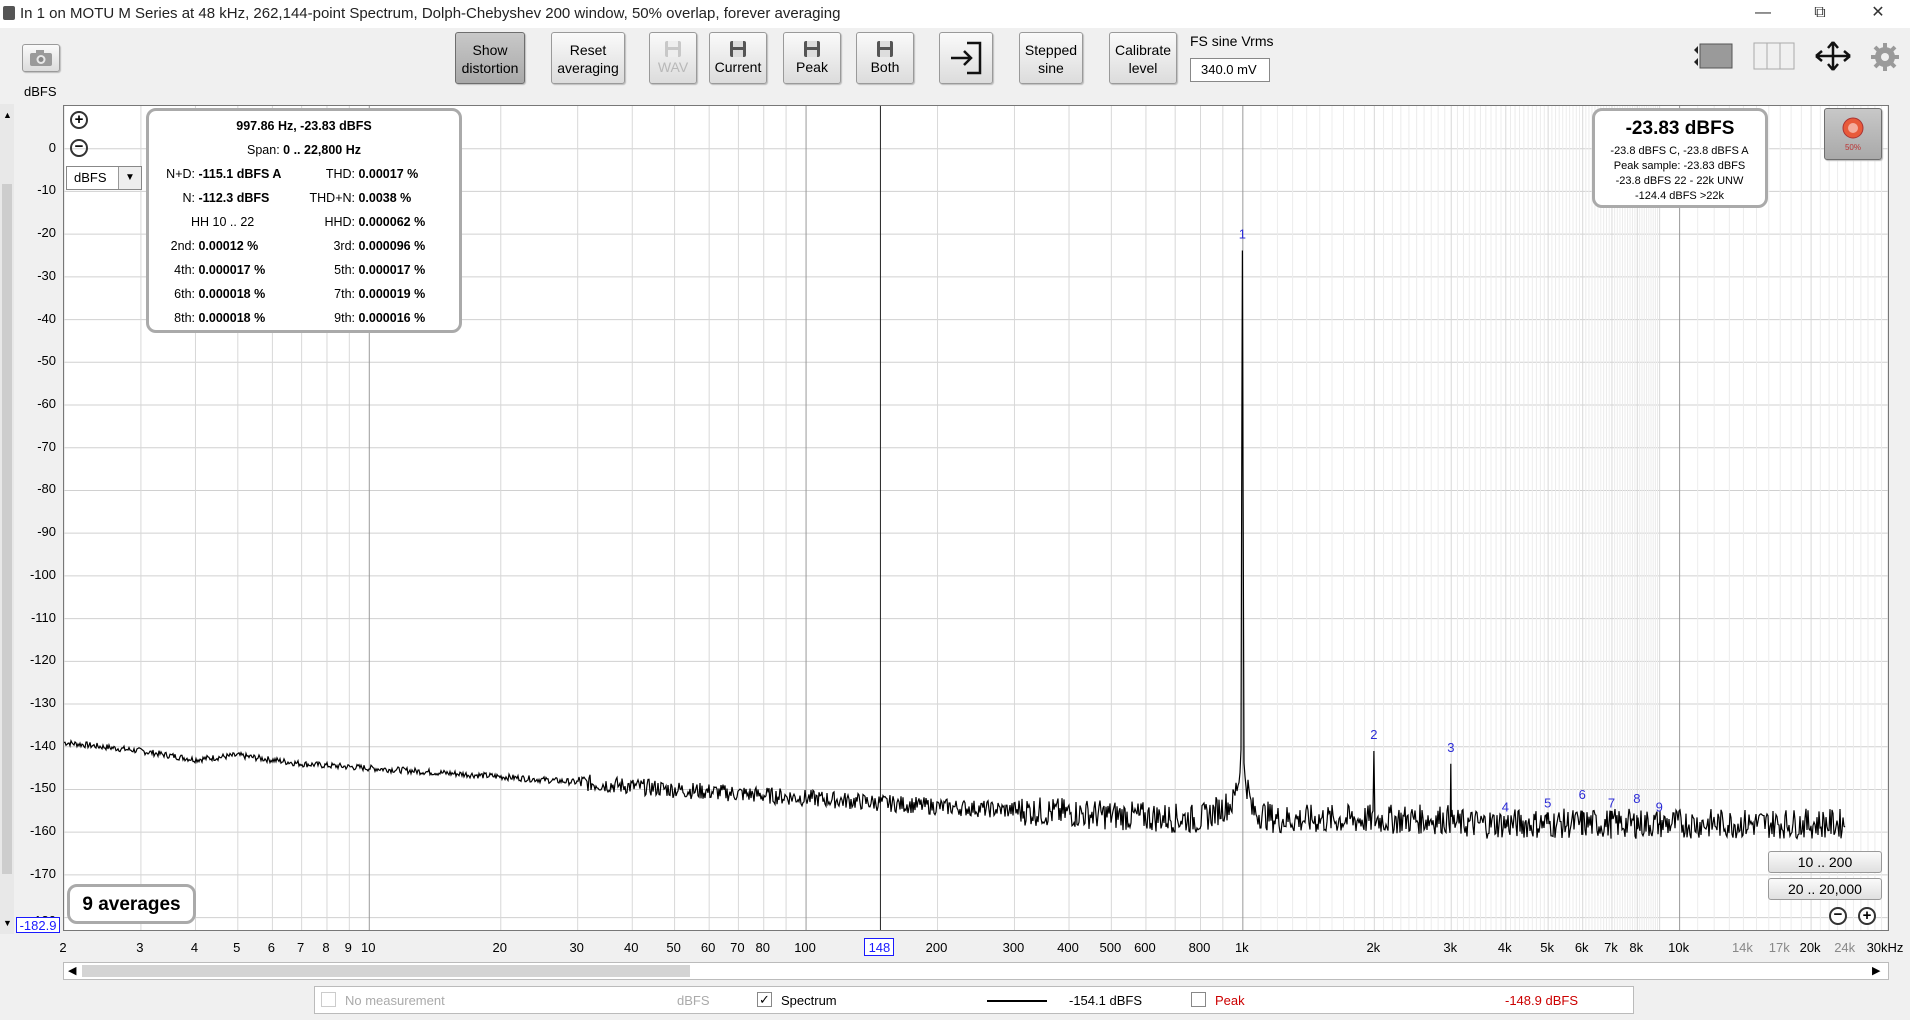 This screenshot has width=1910, height=1020. Describe the element at coordinates (7, 529) in the screenshot. I see `y-scroll-thumb` at that location.